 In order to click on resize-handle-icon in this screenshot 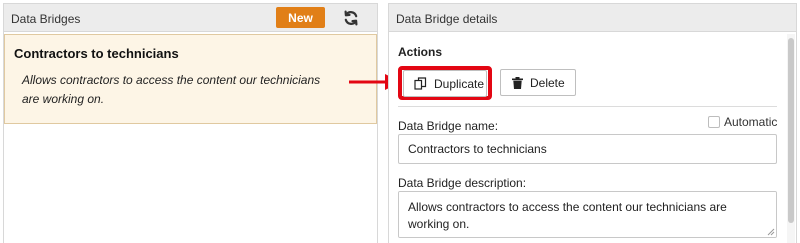, I will do `click(771, 232)`.